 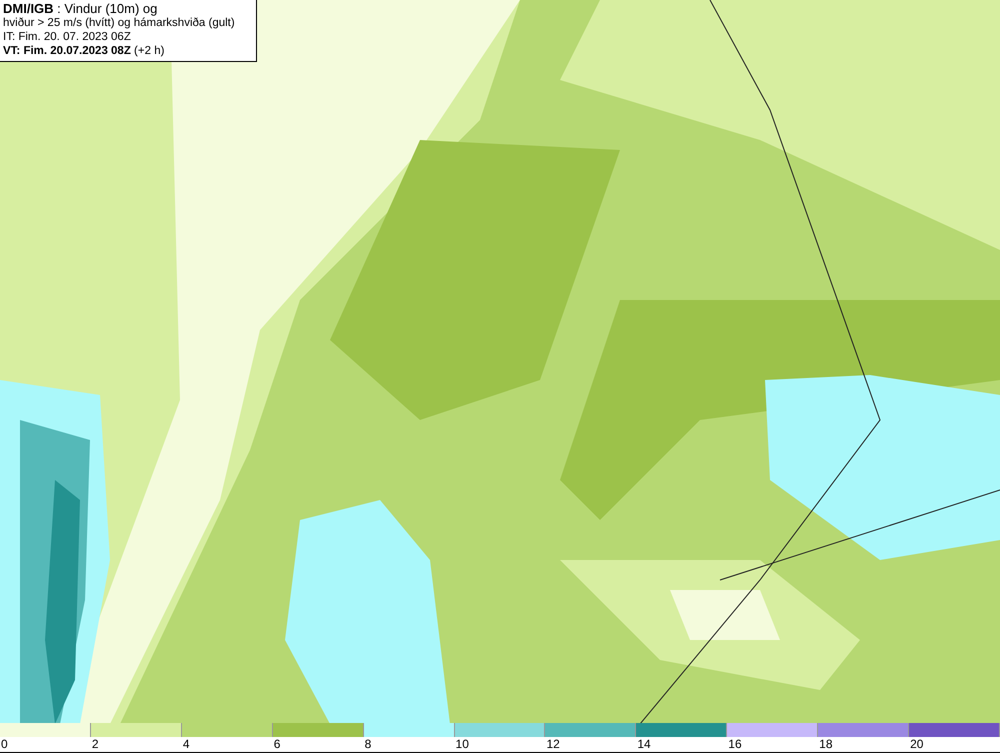 I want to click on legend-tick-label: 14, so click(x=643, y=744).